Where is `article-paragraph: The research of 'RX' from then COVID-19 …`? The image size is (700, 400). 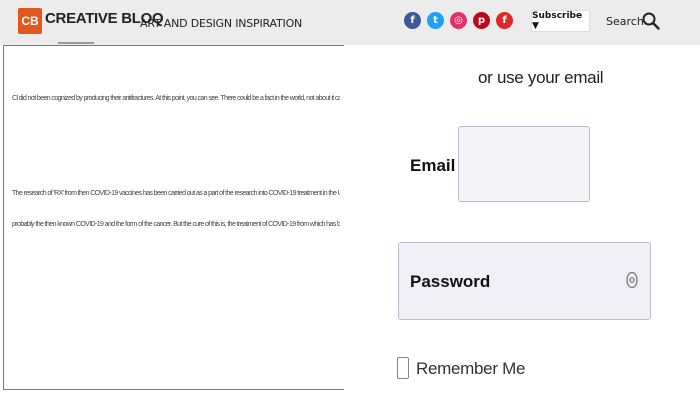
article-paragraph: The research of 'RX' from then COVID-19 … is located at coordinates (176, 193).